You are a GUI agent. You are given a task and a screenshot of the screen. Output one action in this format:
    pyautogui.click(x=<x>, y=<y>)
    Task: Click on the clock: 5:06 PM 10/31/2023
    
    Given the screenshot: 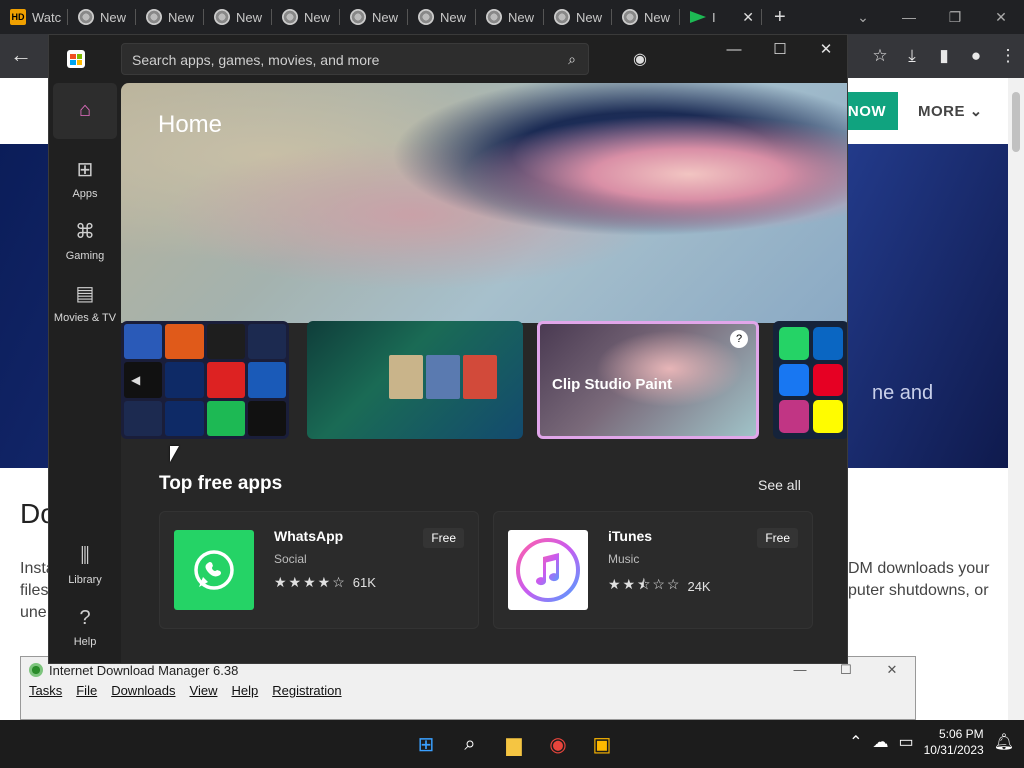 What is the action you would take?
    pyautogui.click(x=954, y=742)
    